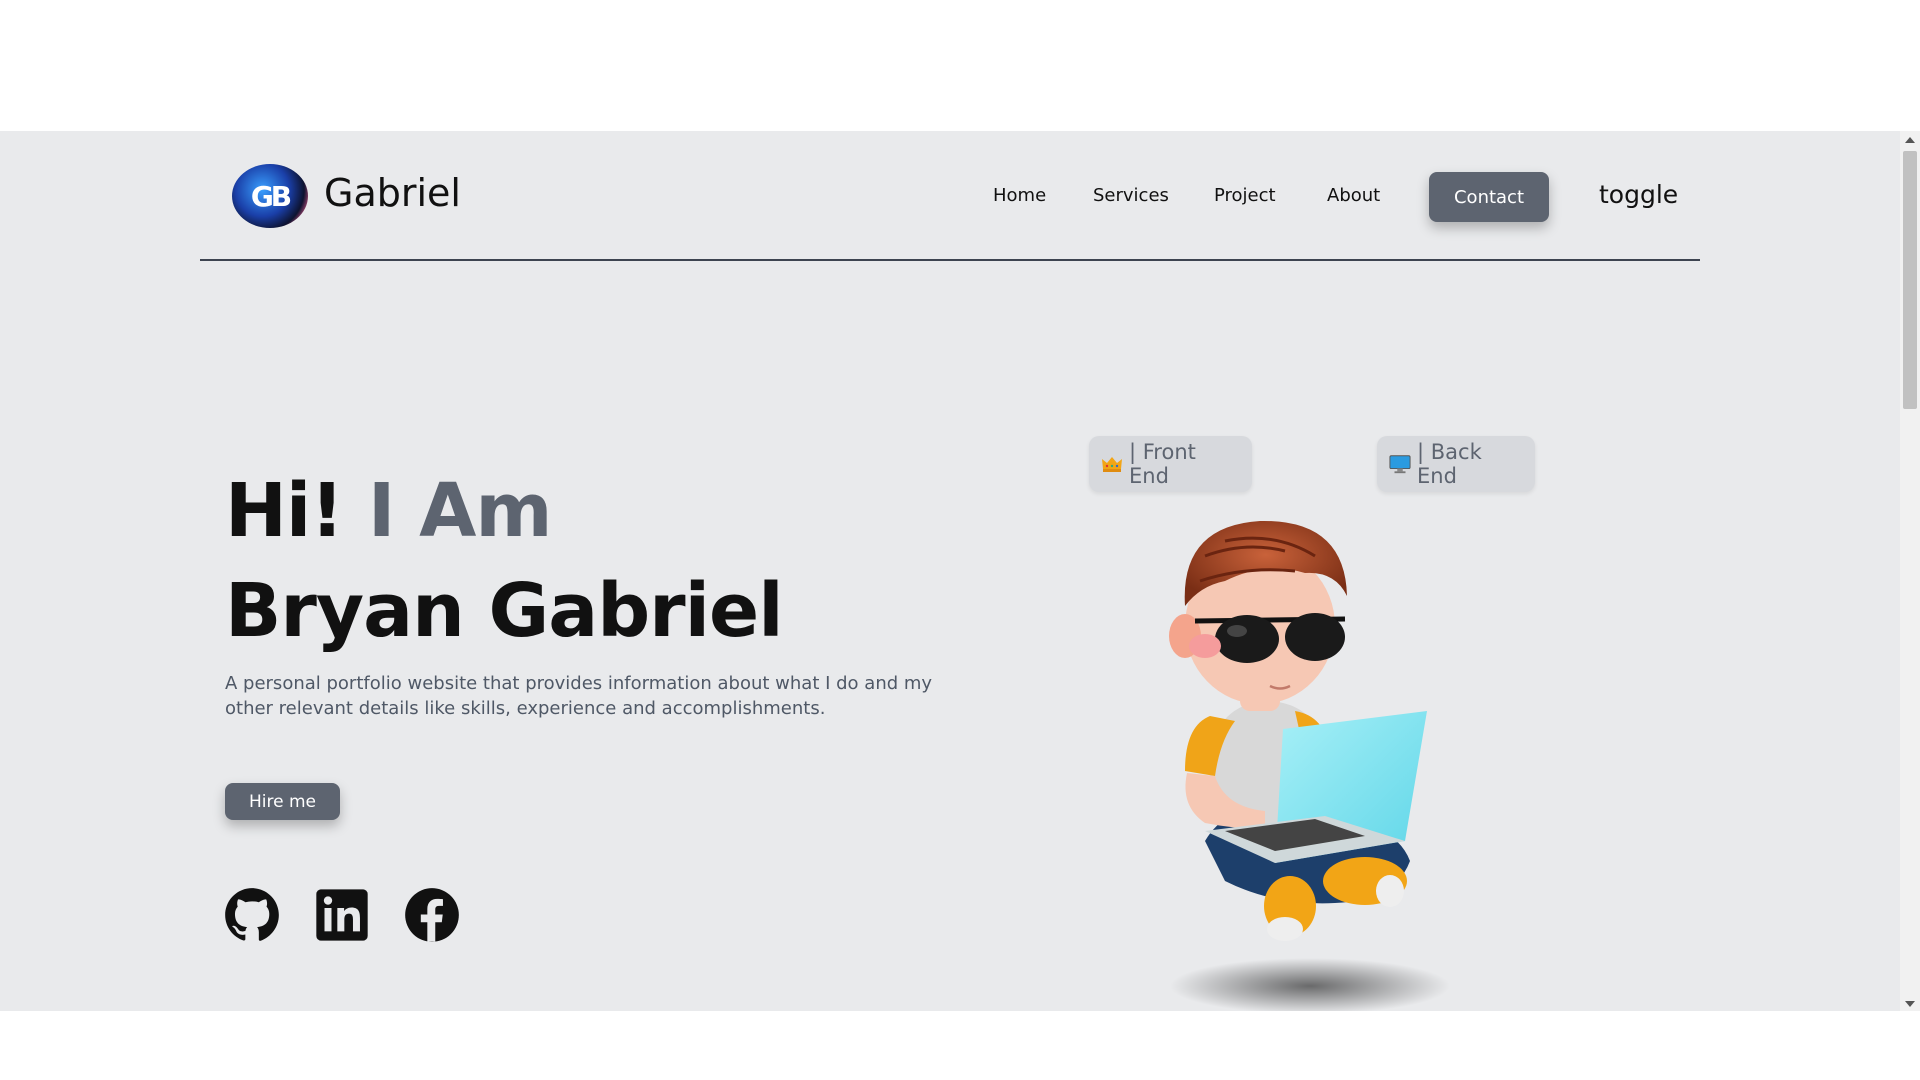  I want to click on scroll-up-icon, so click(1910, 140).